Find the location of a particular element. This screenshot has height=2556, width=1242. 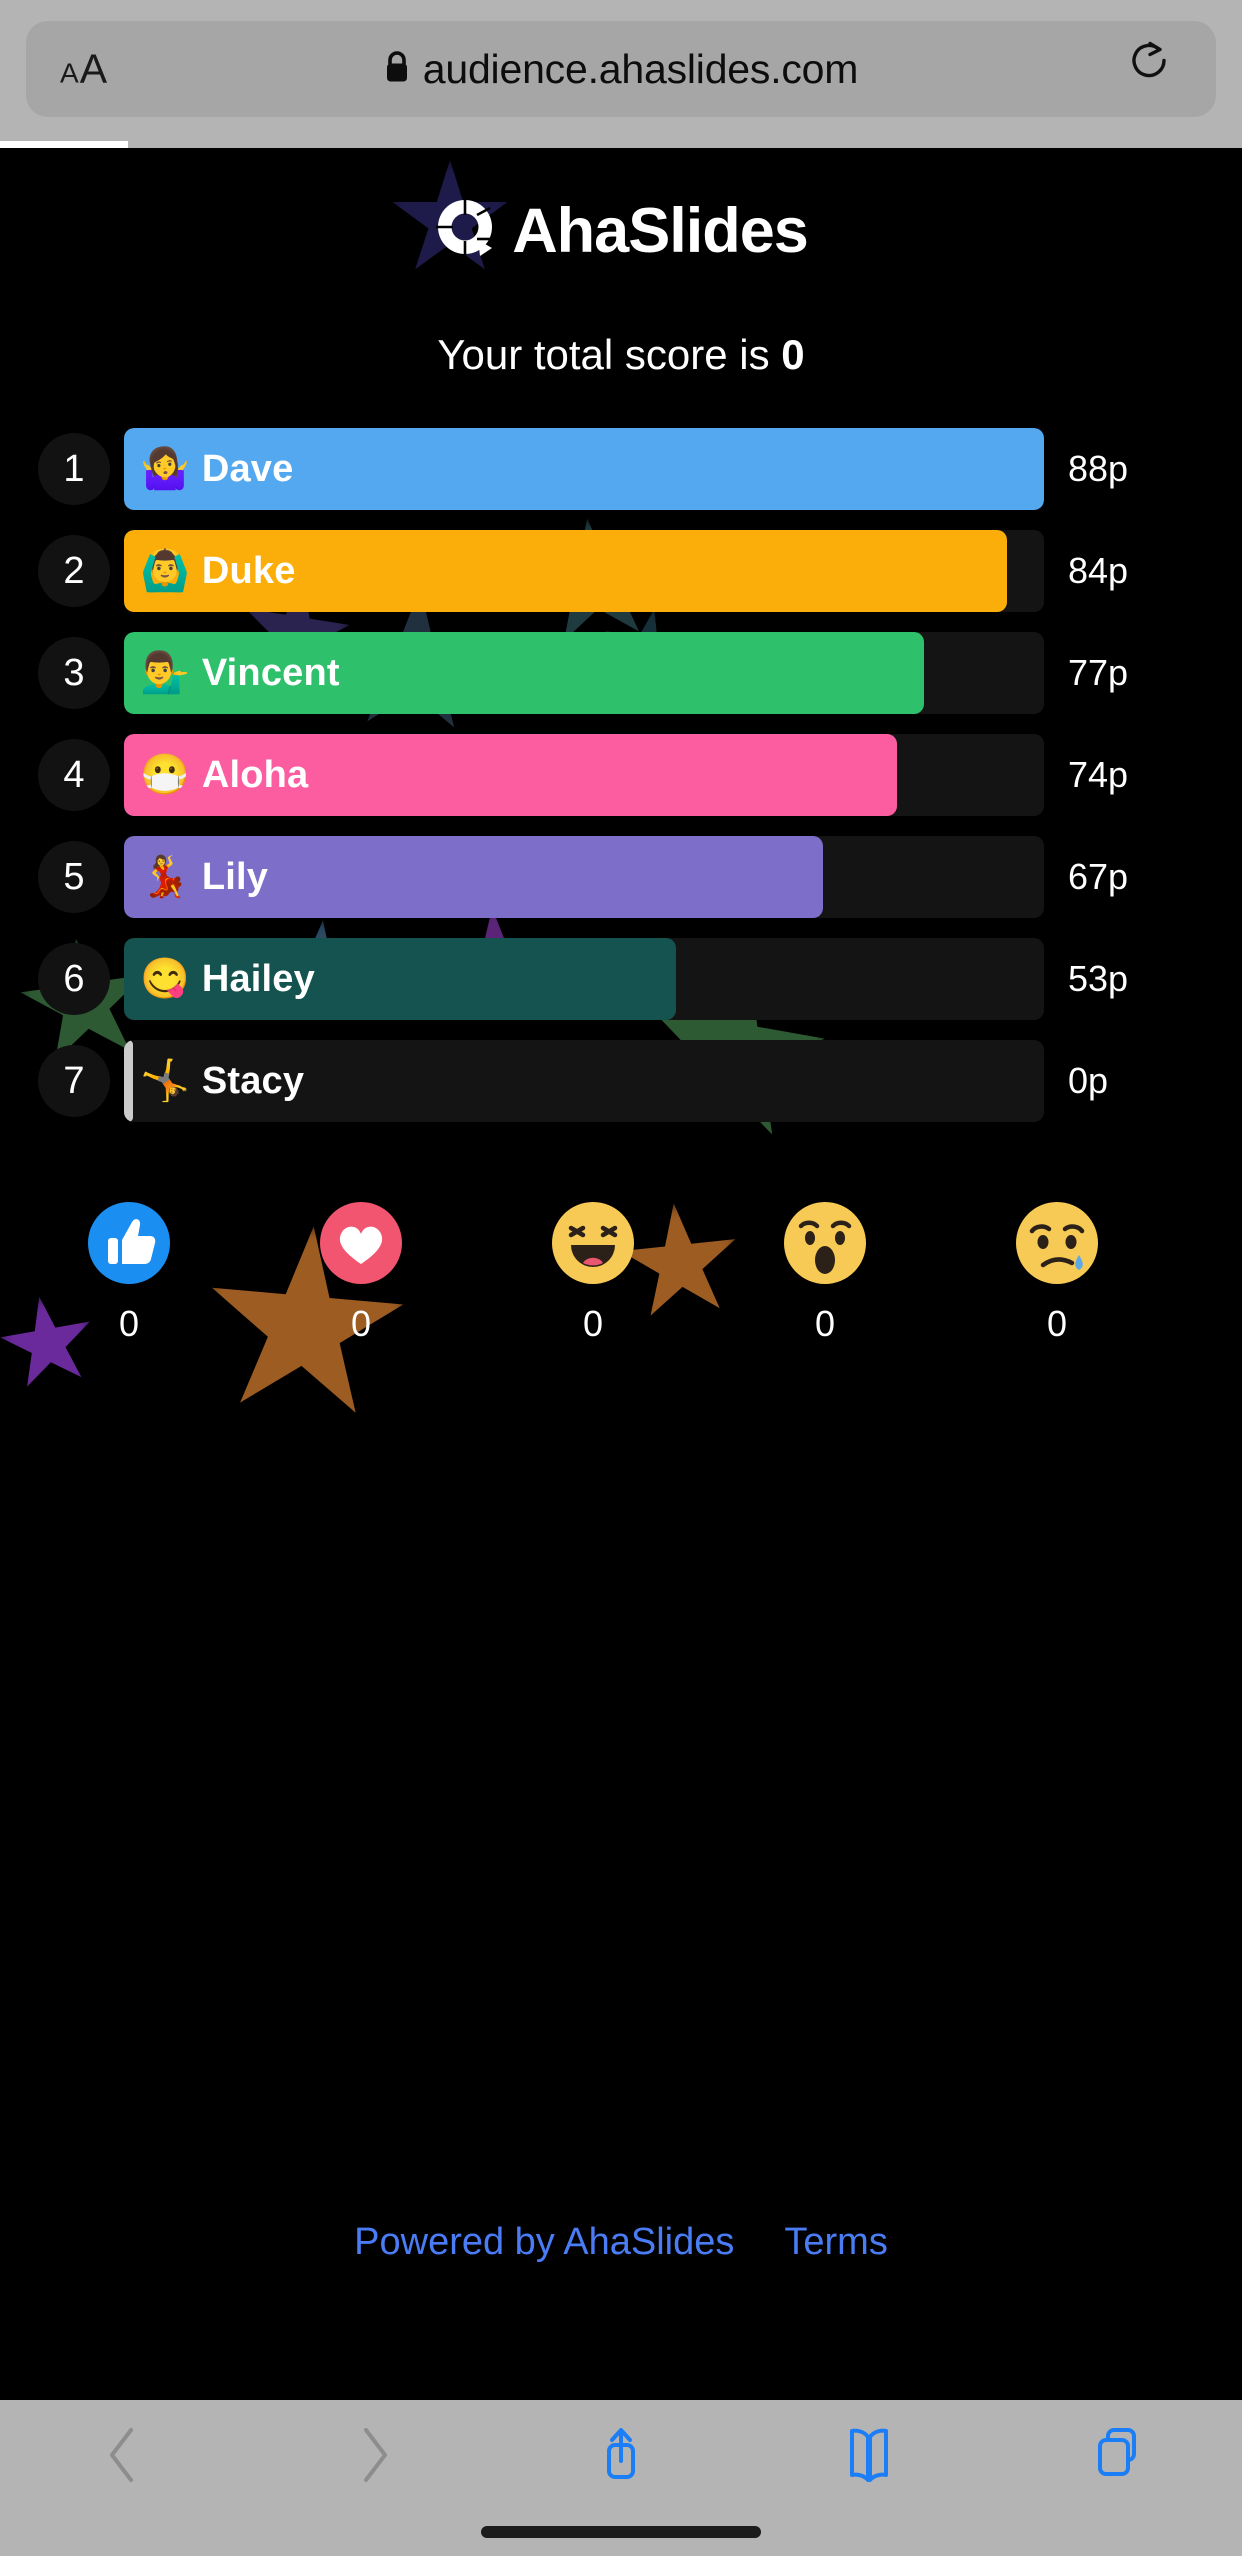

crying-face-icon is located at coordinates (1057, 1245).